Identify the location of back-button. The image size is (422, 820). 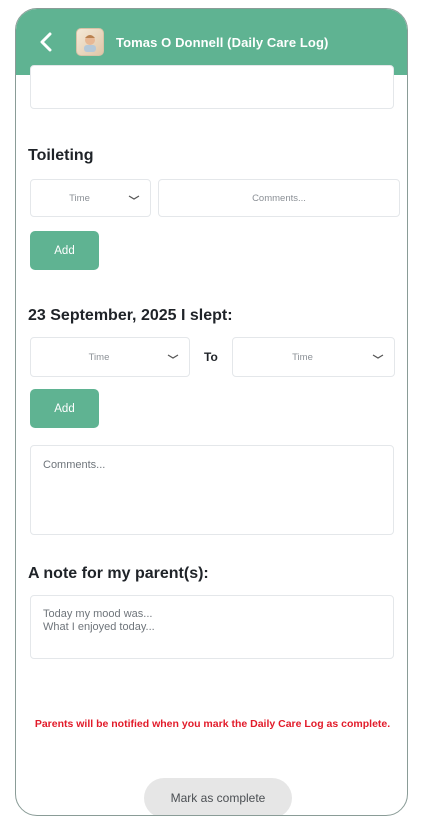
(46, 42).